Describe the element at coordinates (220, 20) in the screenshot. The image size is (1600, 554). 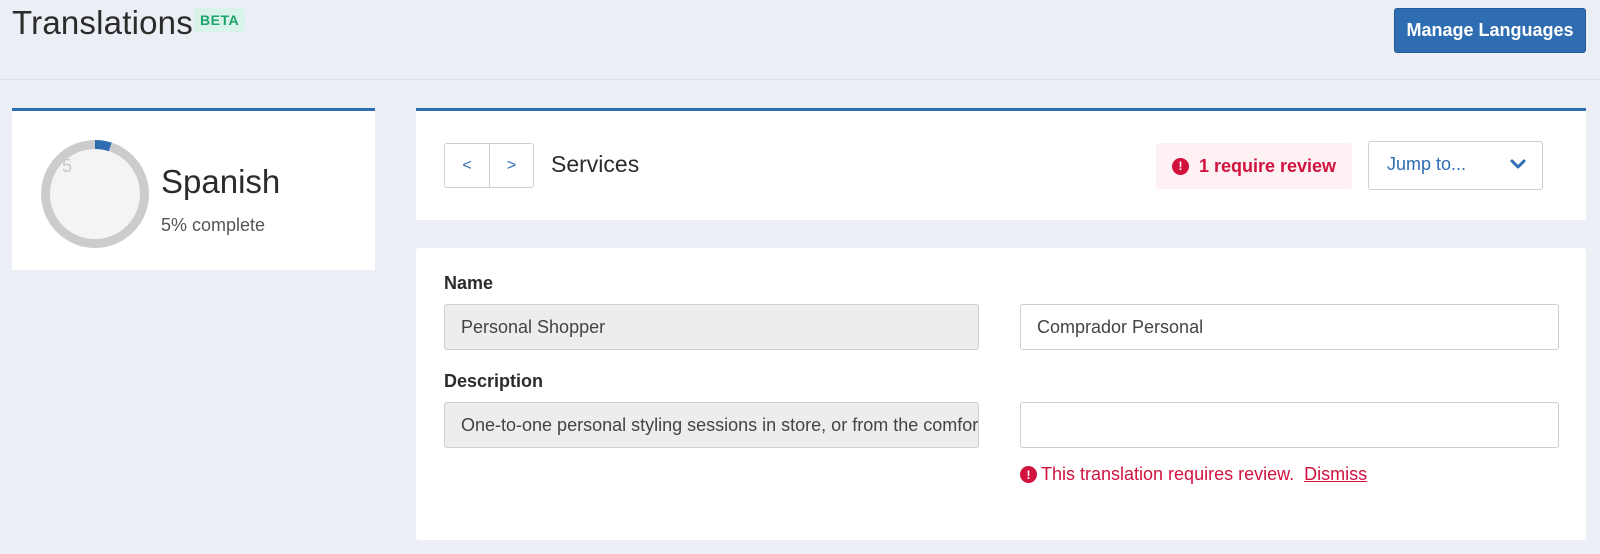
I see `beta-badge: BETA` at that location.